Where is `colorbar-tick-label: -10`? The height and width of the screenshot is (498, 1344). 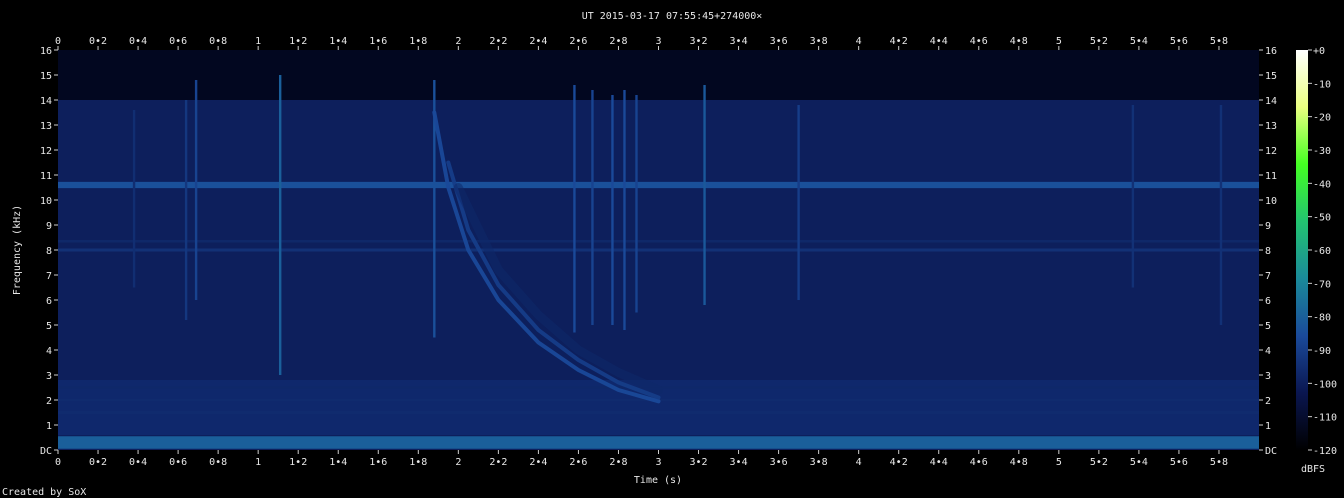
colorbar-tick-label: -10 is located at coordinates (1322, 84).